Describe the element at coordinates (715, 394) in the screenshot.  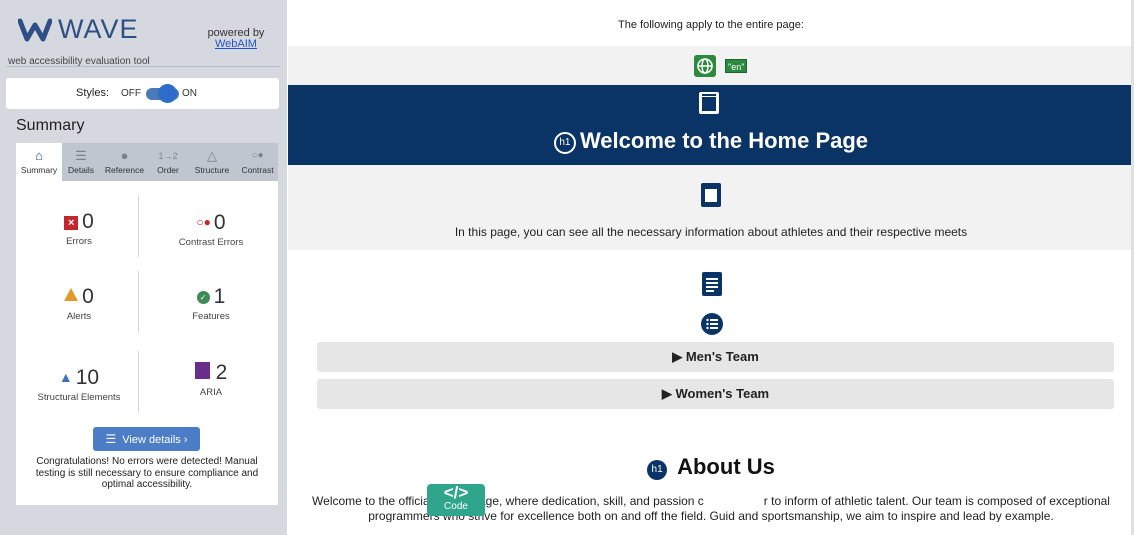
I see `accordion-womens-team: ▶ Women's Team` at that location.